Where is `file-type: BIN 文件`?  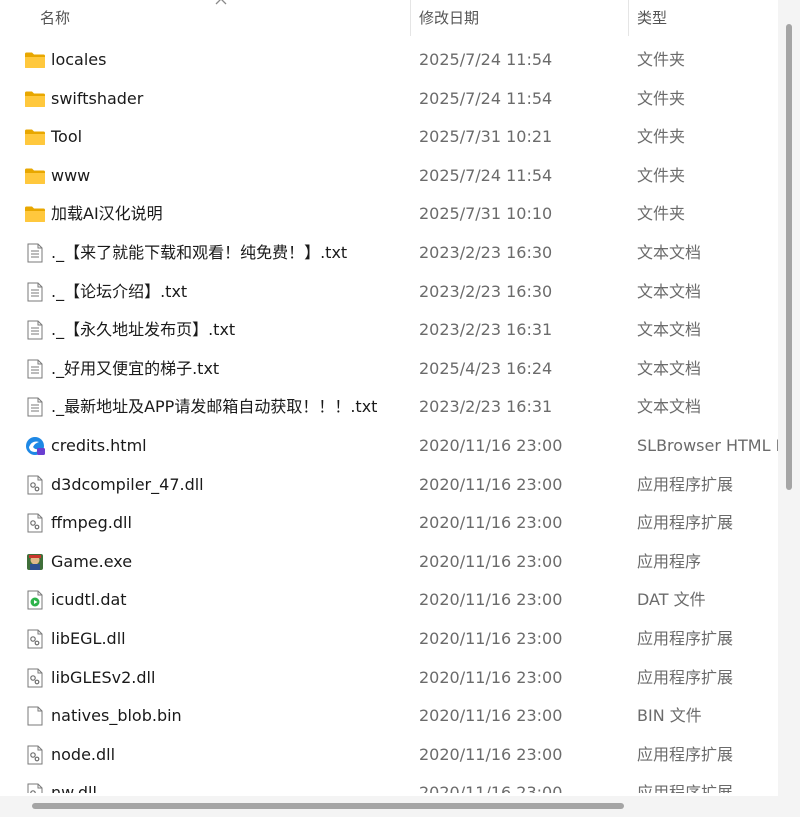
file-type: BIN 文件 is located at coordinates (669, 716).